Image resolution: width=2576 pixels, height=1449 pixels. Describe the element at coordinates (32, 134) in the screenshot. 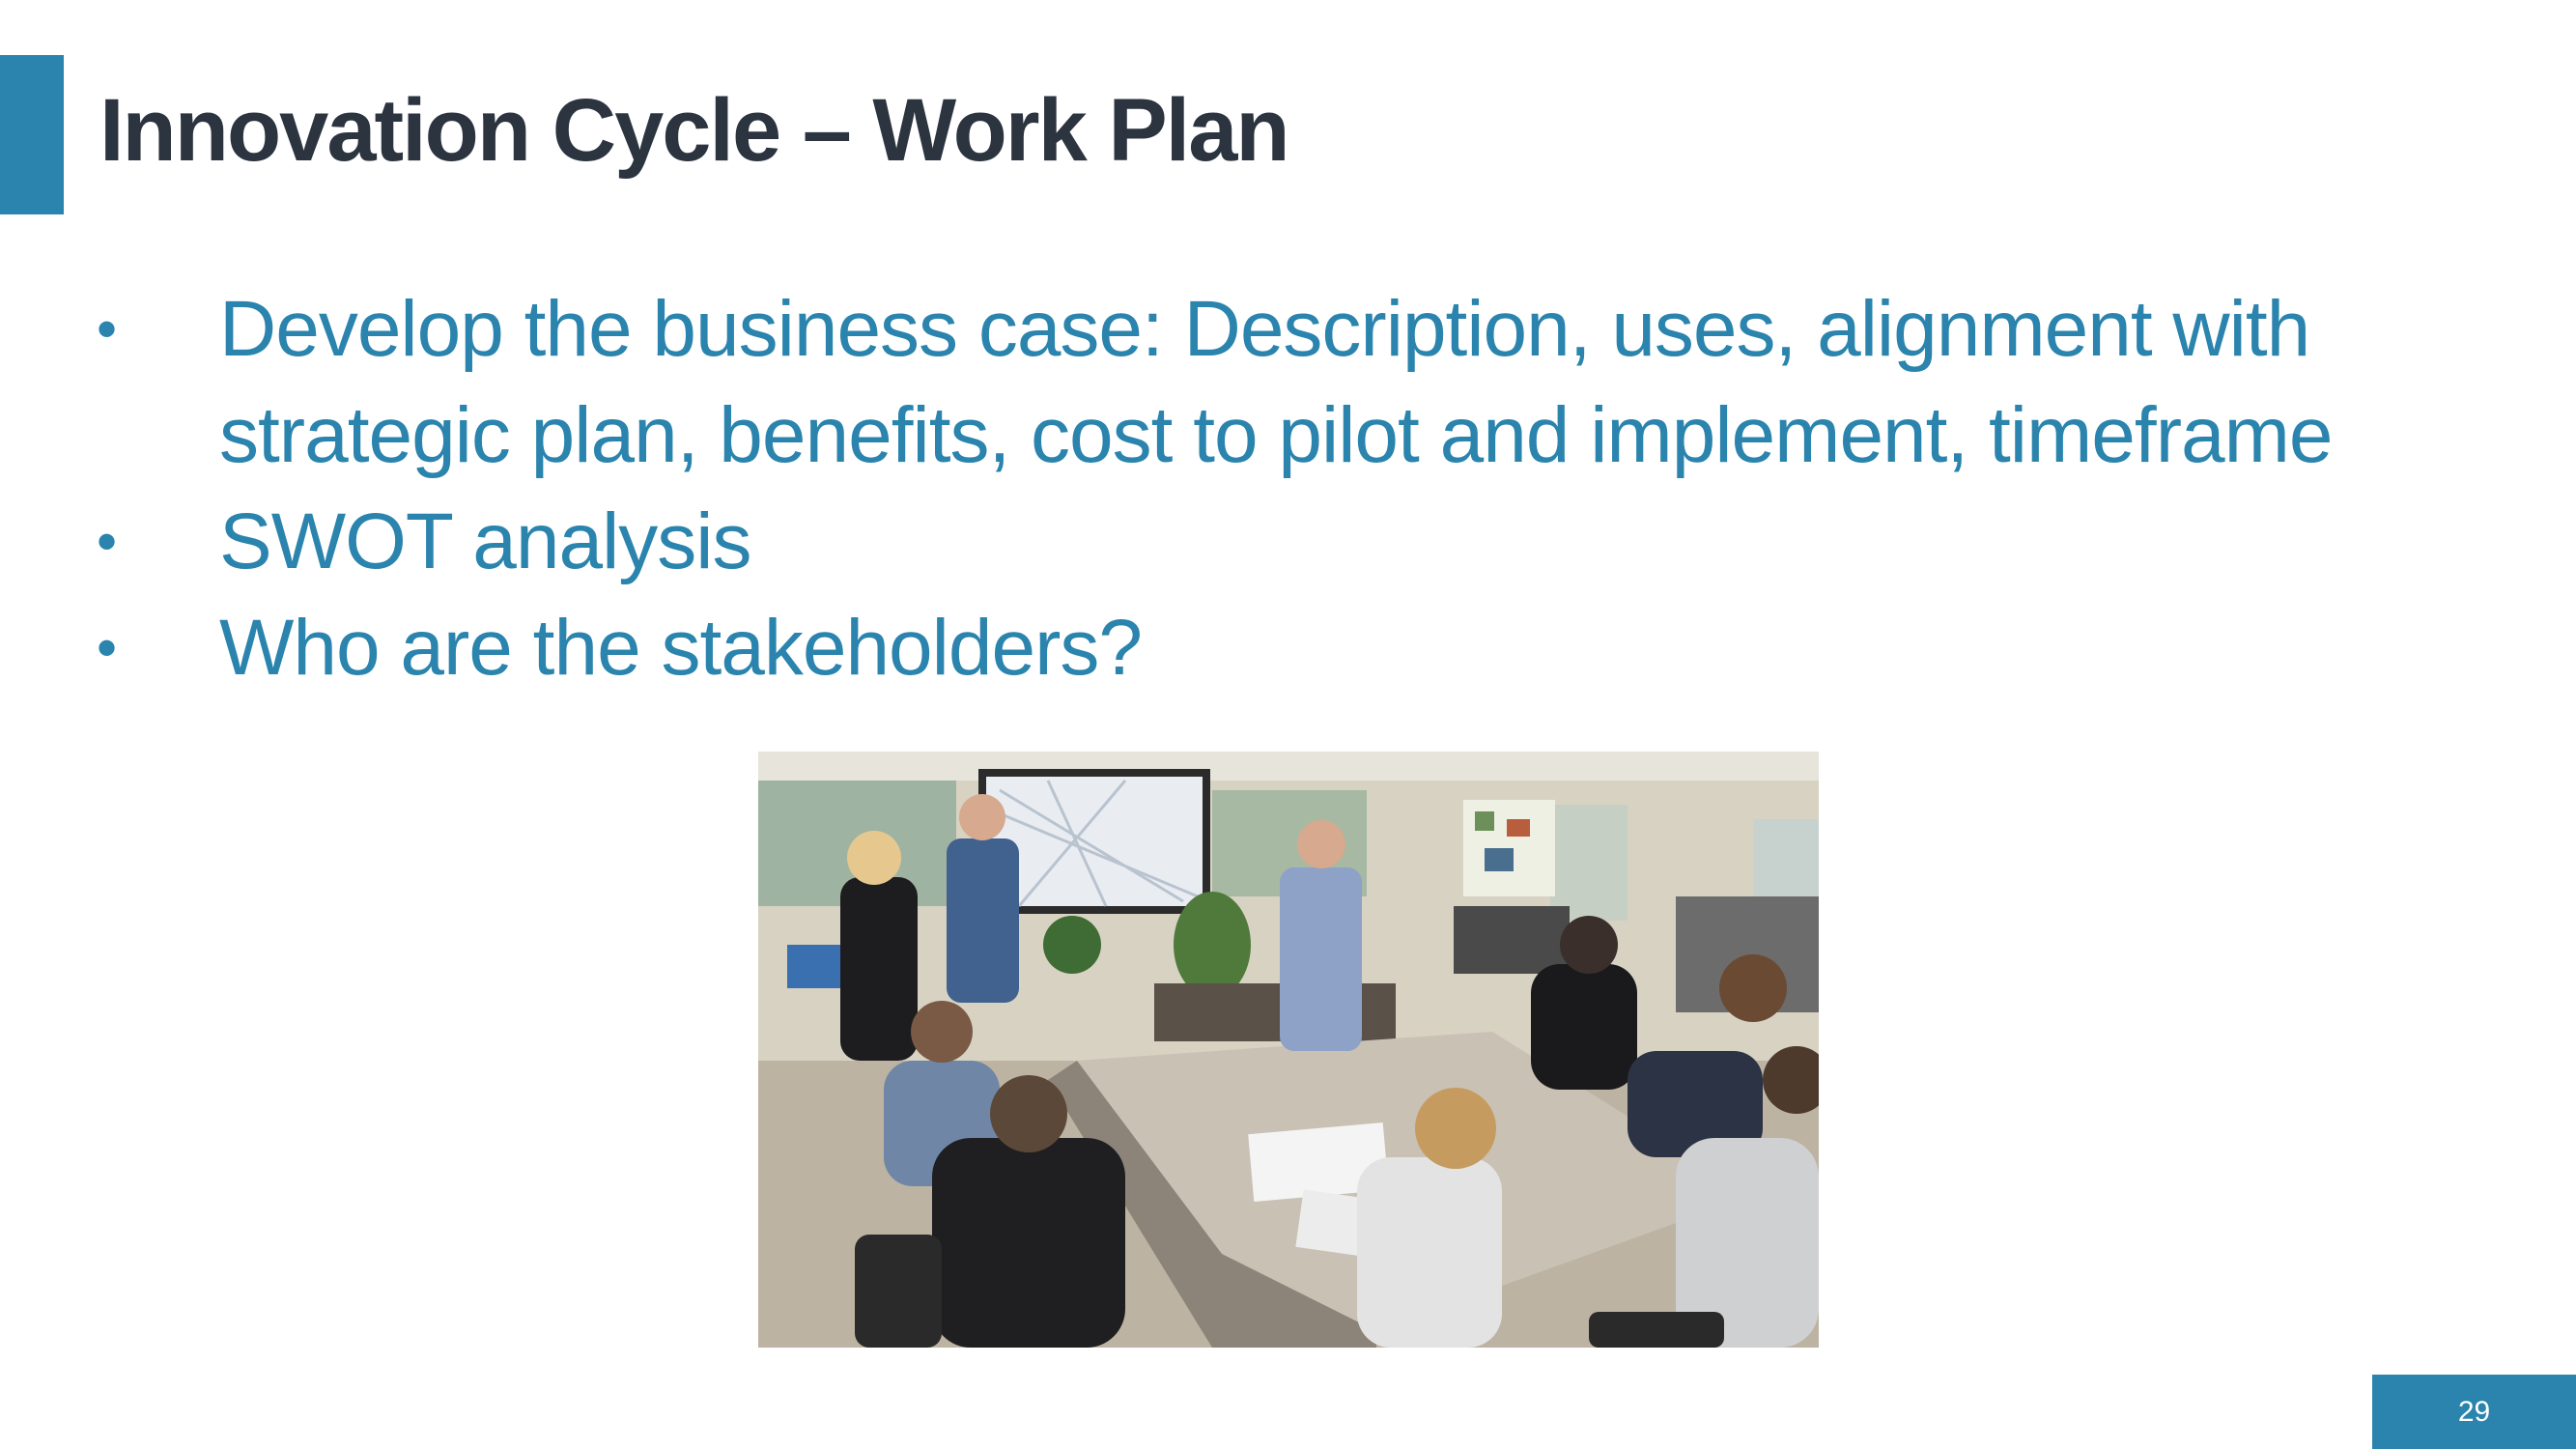

I see `title-accent-bar` at that location.